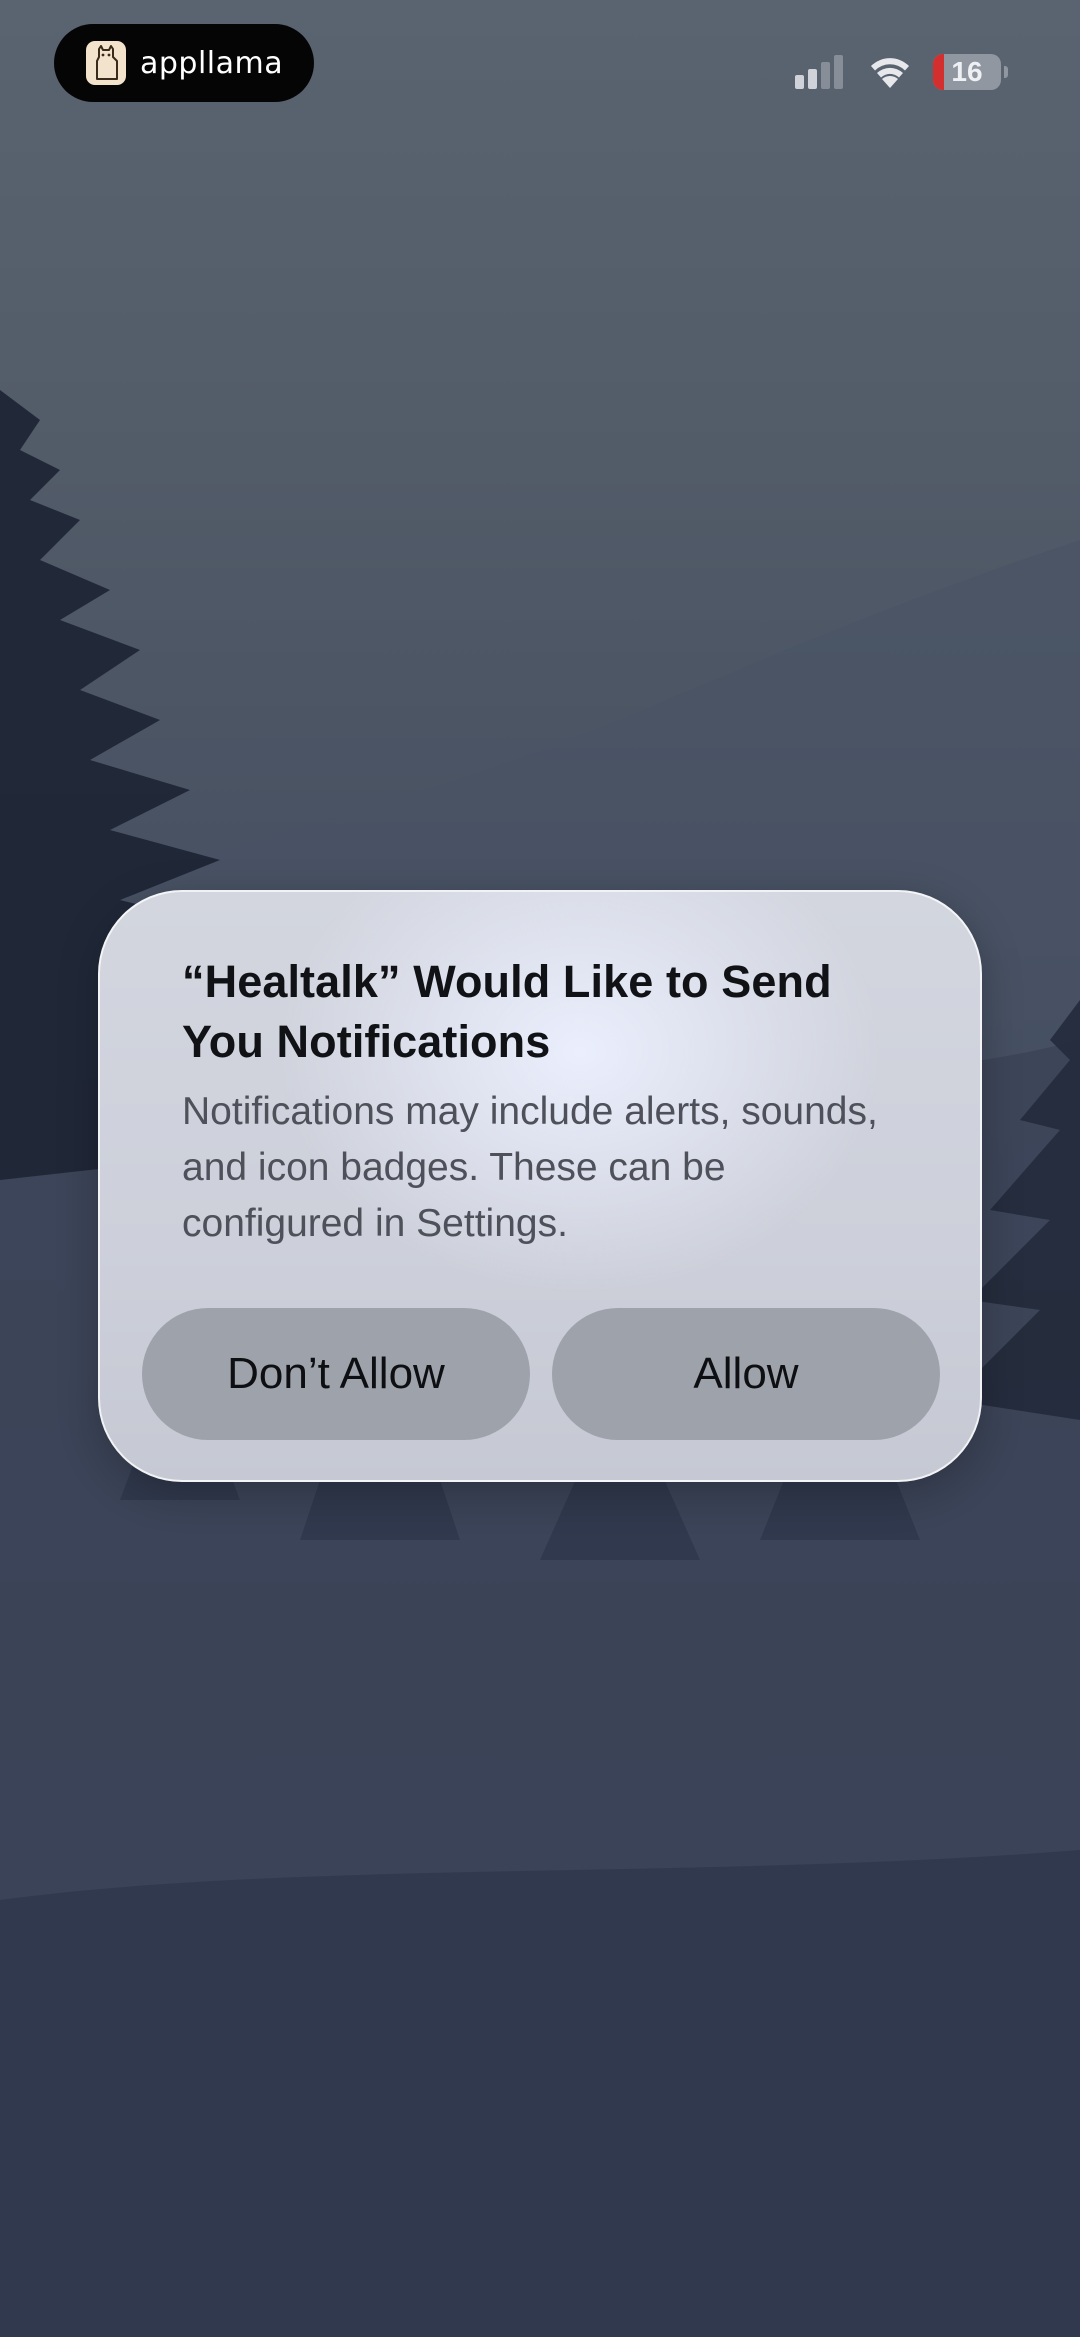  What do you see at coordinates (1006, 72) in the screenshot?
I see `battery-cap` at bounding box center [1006, 72].